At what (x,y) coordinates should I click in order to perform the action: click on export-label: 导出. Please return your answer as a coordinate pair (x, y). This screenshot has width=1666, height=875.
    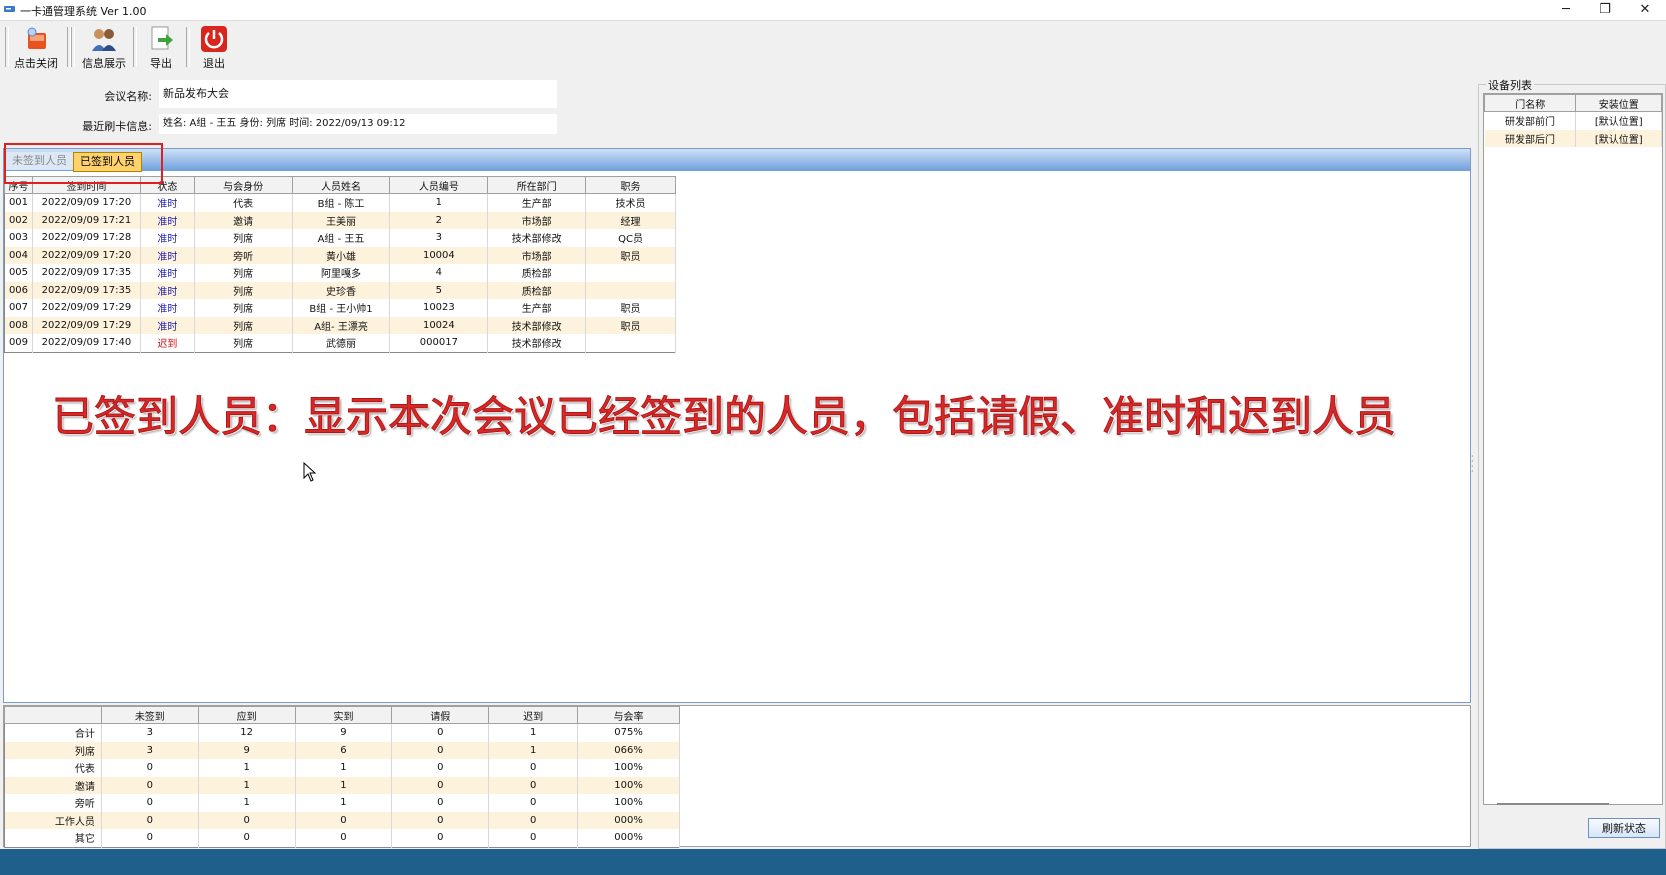
    Looking at the image, I should click on (161, 63).